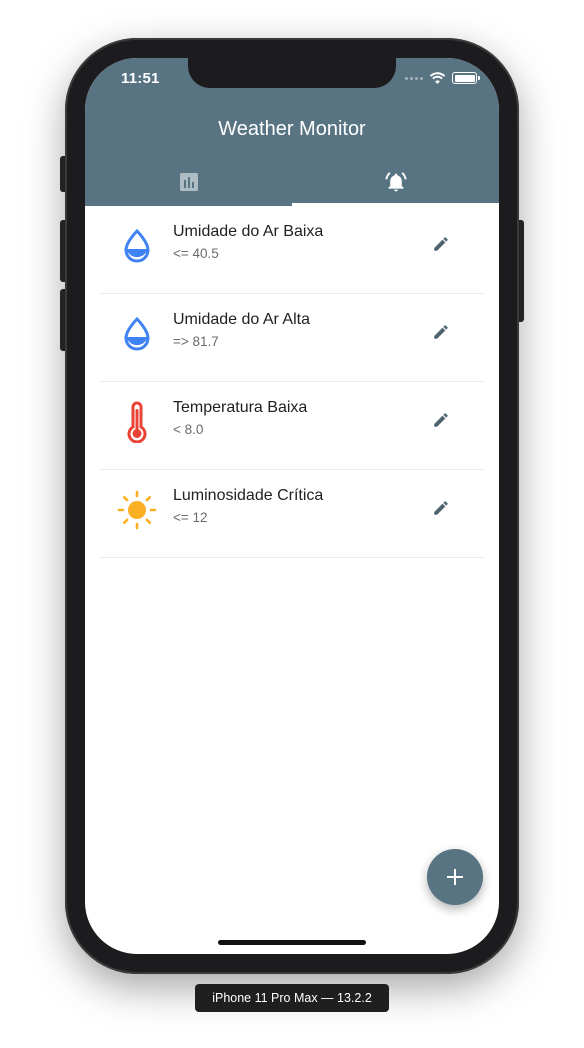 The height and width of the screenshot is (1048, 584). Describe the element at coordinates (248, 231) in the screenshot. I see `alert-title: Umidade do Ar Baixa` at that location.